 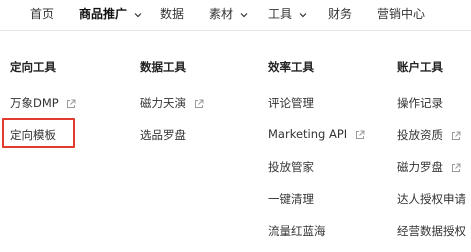 I want to click on nav-label: 数据, so click(x=172, y=14).